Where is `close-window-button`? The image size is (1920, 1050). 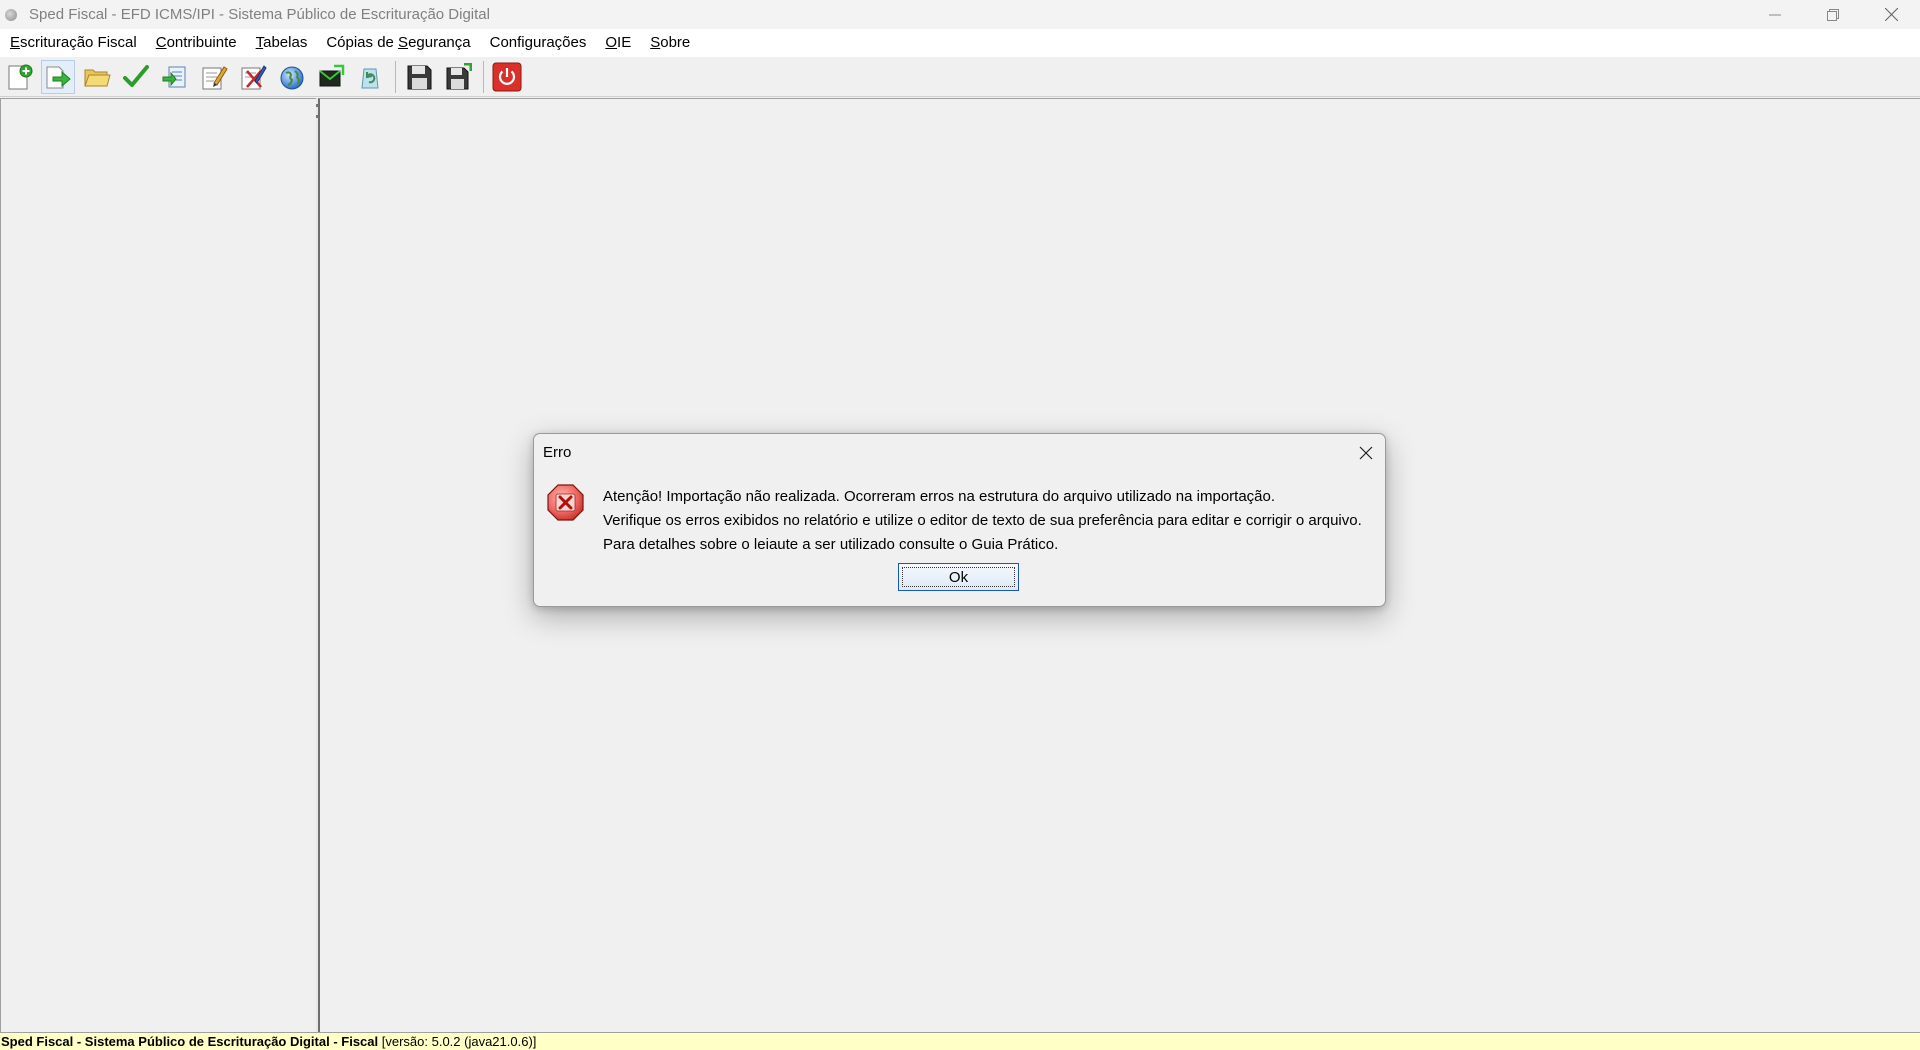 close-window-button is located at coordinates (1891, 14).